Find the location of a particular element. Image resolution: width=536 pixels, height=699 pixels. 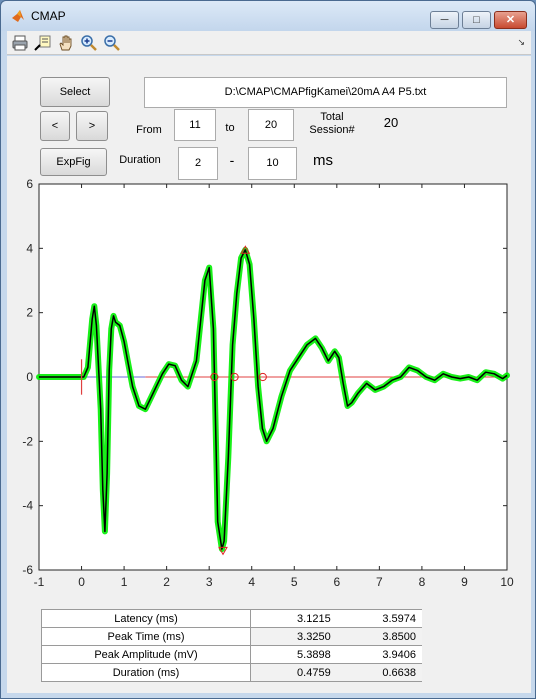

close-button: ✕ is located at coordinates (510, 20).